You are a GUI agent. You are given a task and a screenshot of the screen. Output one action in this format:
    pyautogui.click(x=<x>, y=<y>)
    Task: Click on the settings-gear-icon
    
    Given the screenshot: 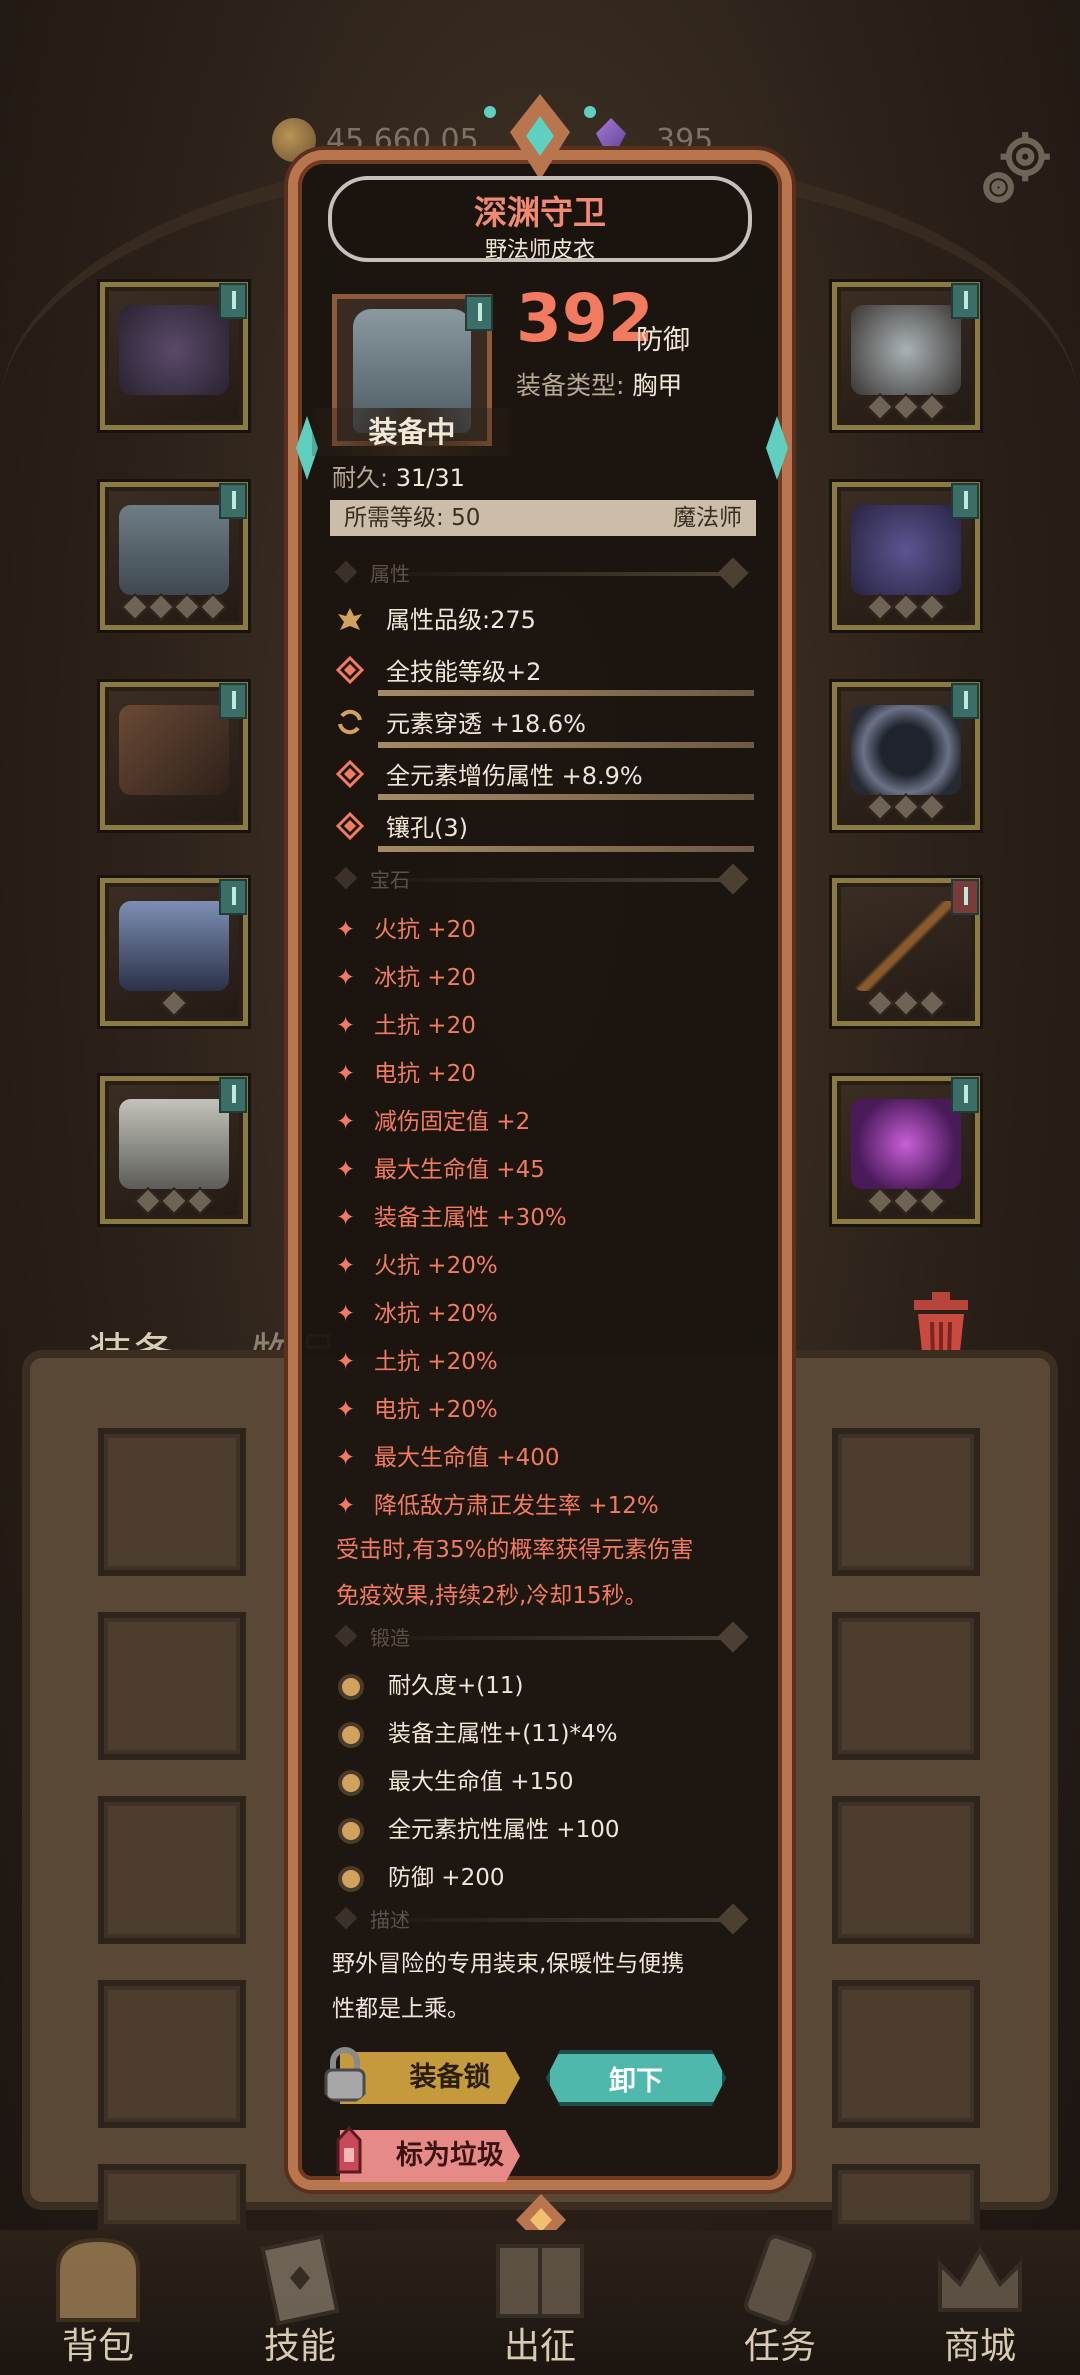 What is the action you would take?
    pyautogui.click(x=1017, y=169)
    